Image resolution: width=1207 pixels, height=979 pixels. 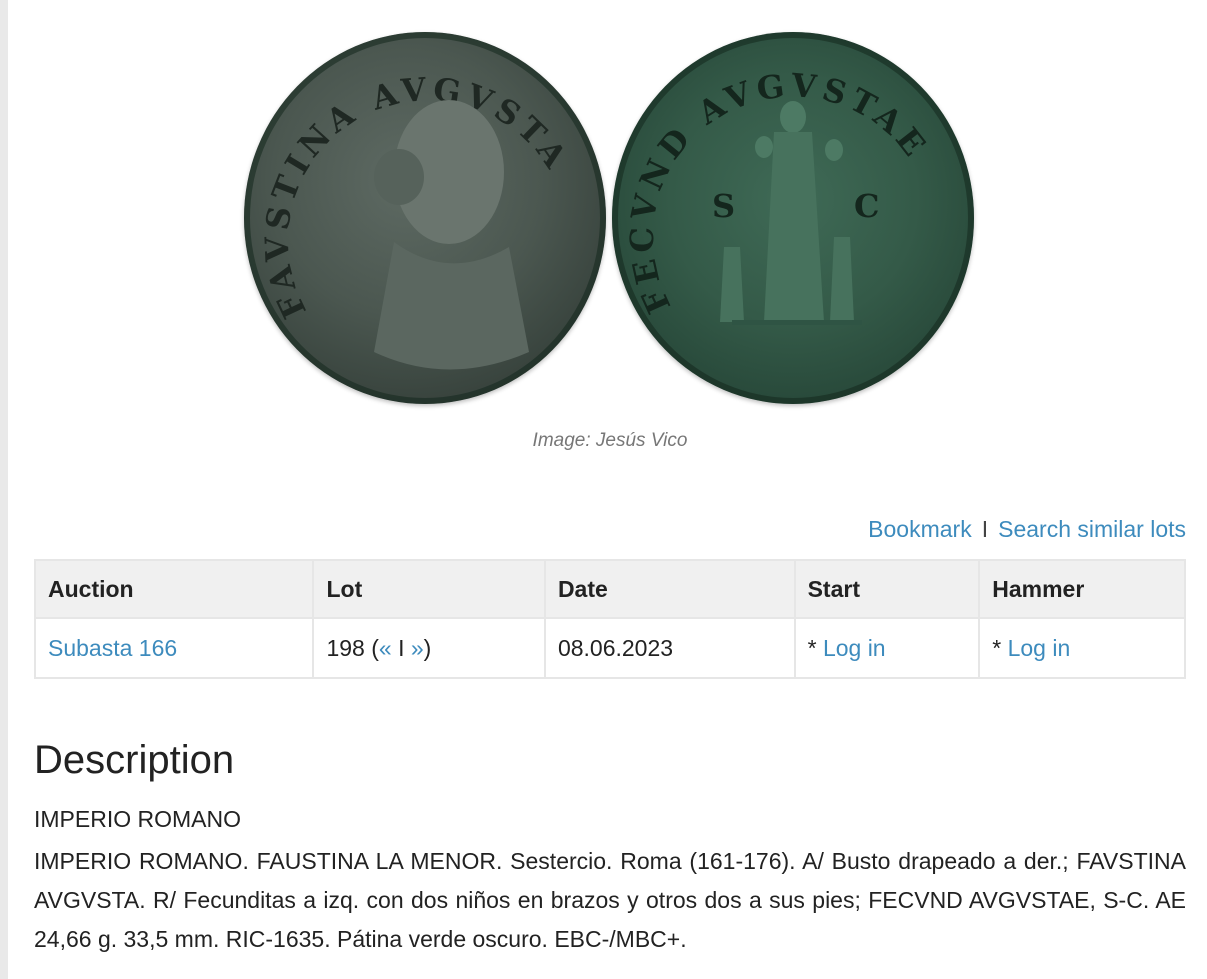 I want to click on bookmark-link: Bookmark, so click(x=920, y=529).